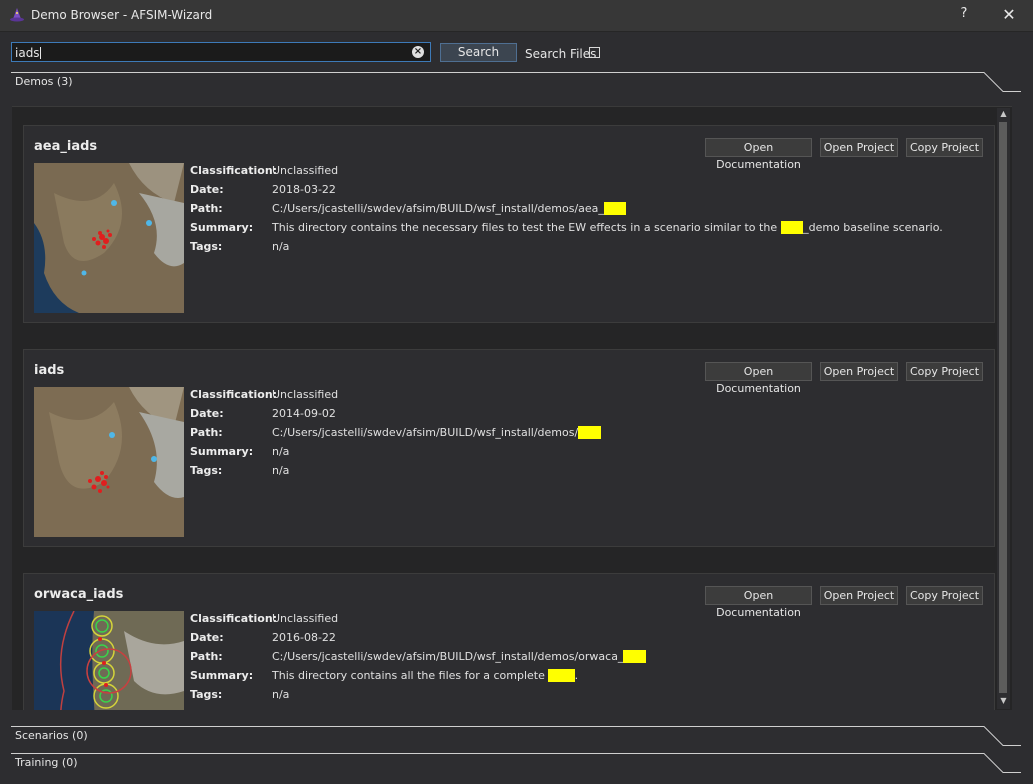  Describe the element at coordinates (17, 15) in the screenshot. I see `wizard-hat-icon` at that location.